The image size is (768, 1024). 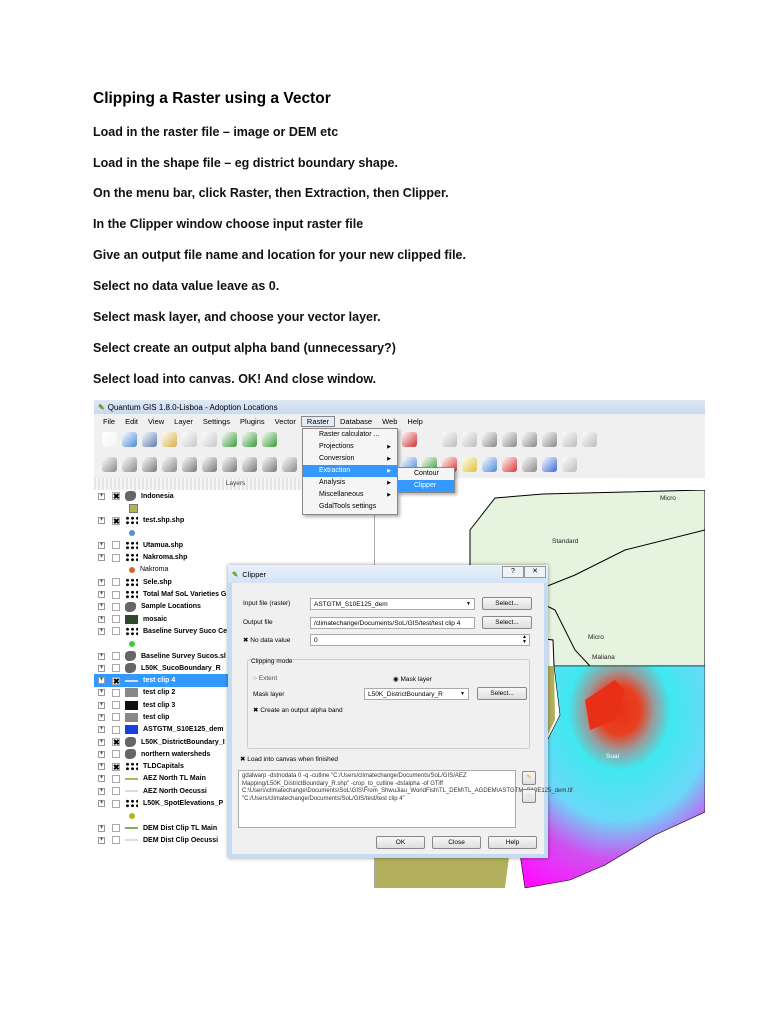 I want to click on layer-item: + ✖ test.shp.shp, so click(x=234, y=521).